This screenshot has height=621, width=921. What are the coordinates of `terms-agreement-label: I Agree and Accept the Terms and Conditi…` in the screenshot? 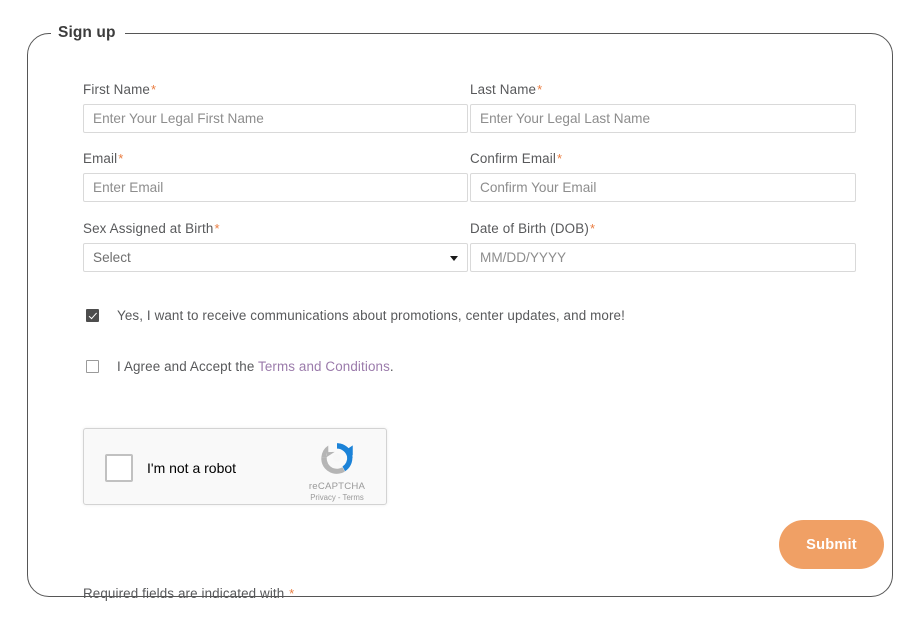 It's located at (255, 366).